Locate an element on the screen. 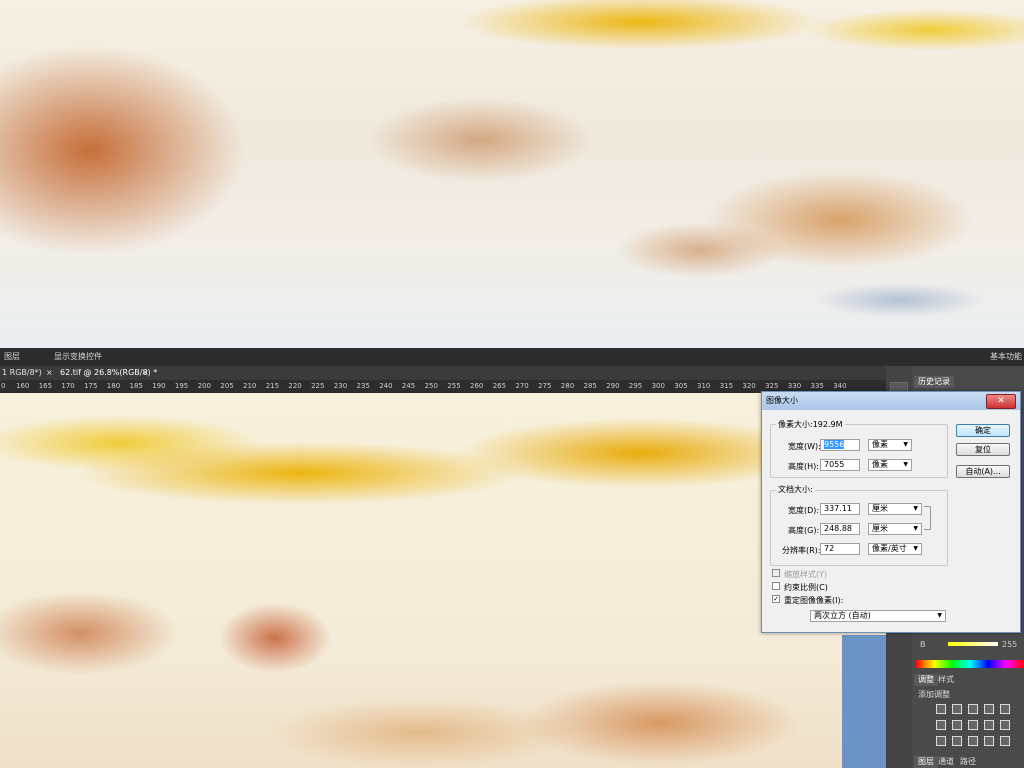 The height and width of the screenshot is (768, 1024). ruler-tick-label: 240 is located at coordinates (386, 386).